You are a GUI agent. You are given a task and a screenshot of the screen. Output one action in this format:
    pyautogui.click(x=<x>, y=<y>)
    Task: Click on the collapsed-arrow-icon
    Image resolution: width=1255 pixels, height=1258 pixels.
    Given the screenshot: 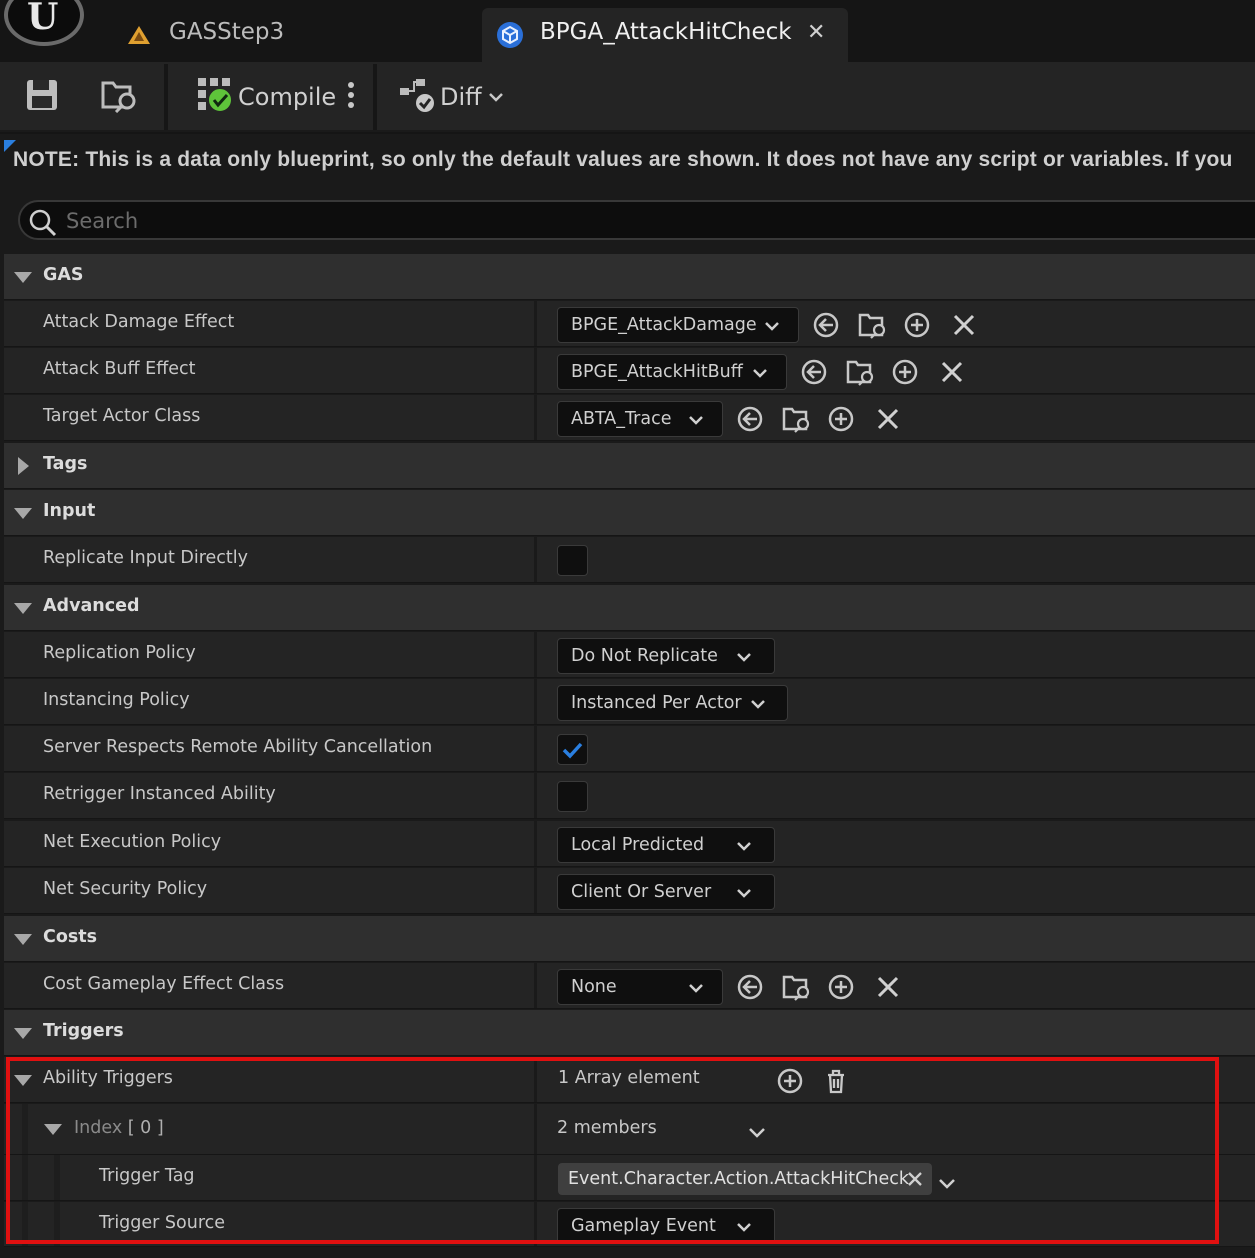 What is the action you would take?
    pyautogui.click(x=23, y=466)
    